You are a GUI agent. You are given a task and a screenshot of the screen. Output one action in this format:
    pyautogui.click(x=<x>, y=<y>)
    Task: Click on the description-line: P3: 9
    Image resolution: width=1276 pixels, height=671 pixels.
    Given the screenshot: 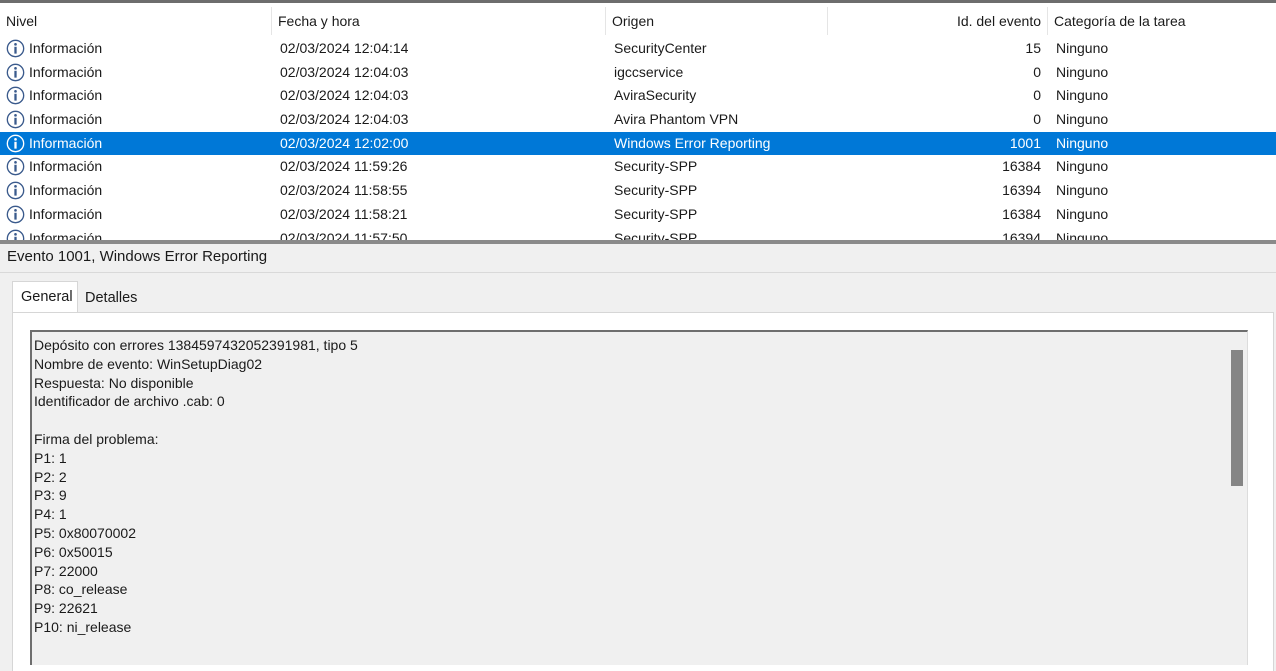 What is the action you would take?
    pyautogui.click(x=50, y=495)
    